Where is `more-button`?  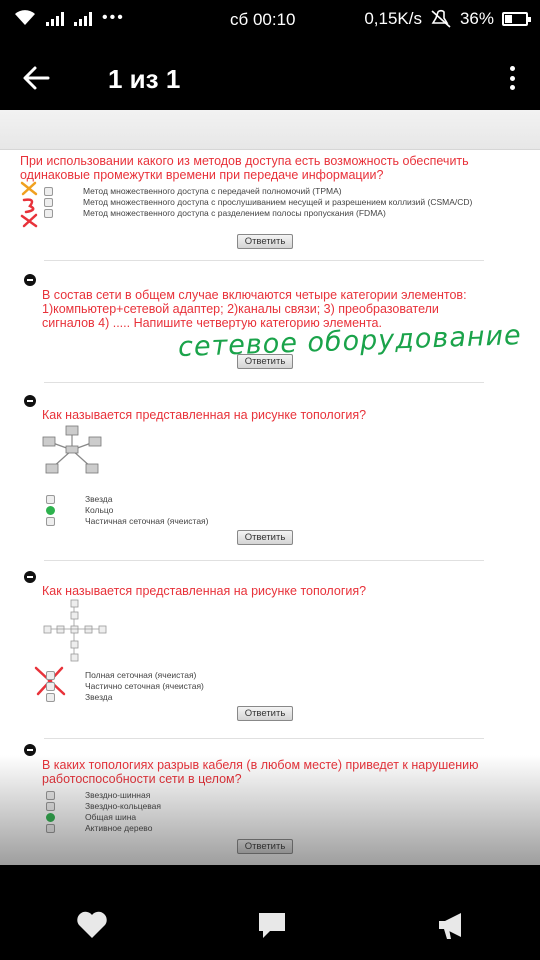 more-button is located at coordinates (512, 78).